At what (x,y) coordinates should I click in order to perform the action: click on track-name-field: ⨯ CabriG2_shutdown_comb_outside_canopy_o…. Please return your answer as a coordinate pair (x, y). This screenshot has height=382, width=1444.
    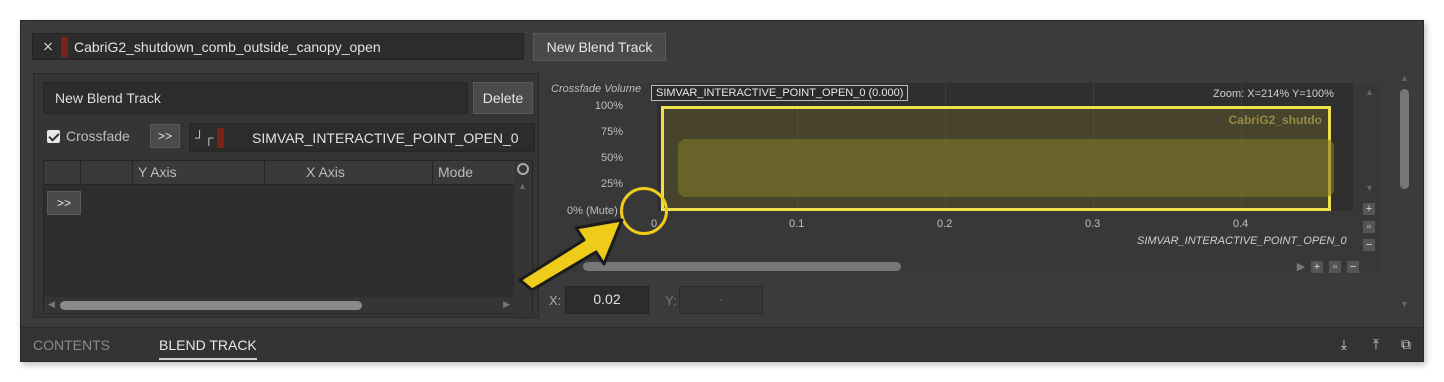
    Looking at the image, I should click on (278, 46).